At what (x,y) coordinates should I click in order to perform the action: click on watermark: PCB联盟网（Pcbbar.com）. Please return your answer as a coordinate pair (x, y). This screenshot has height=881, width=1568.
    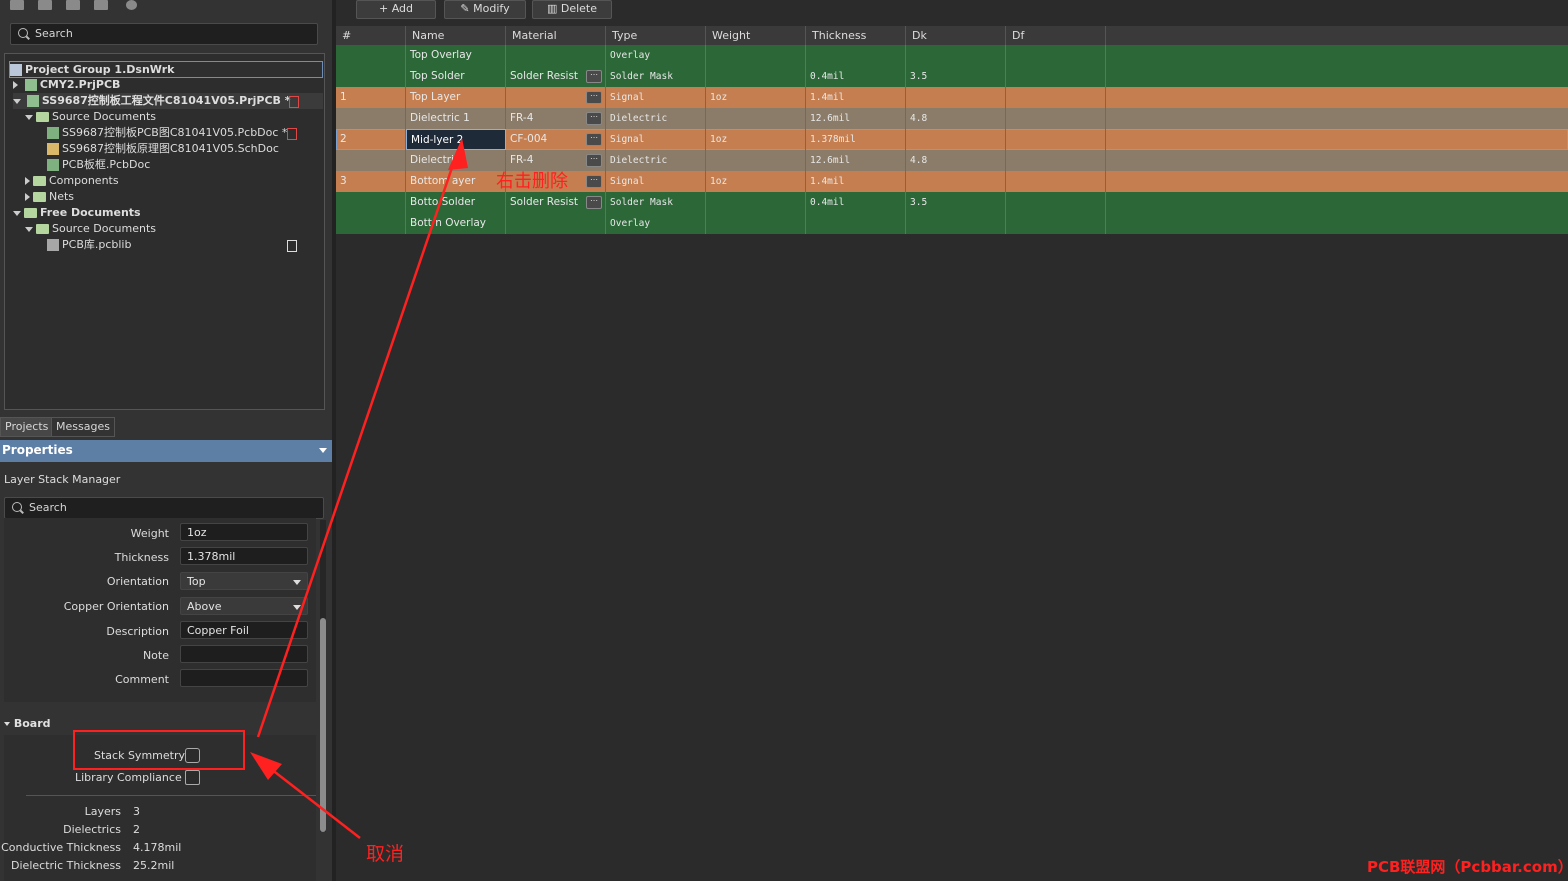
    Looking at the image, I should click on (1467, 867).